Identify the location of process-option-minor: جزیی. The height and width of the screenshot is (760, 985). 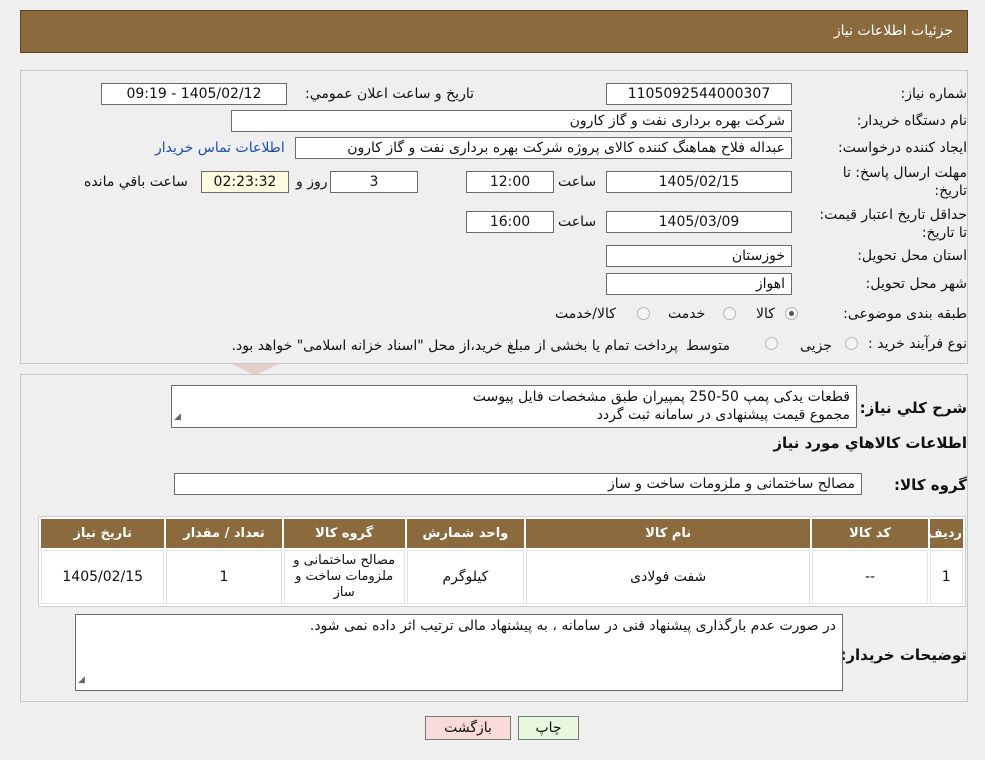
(816, 346).